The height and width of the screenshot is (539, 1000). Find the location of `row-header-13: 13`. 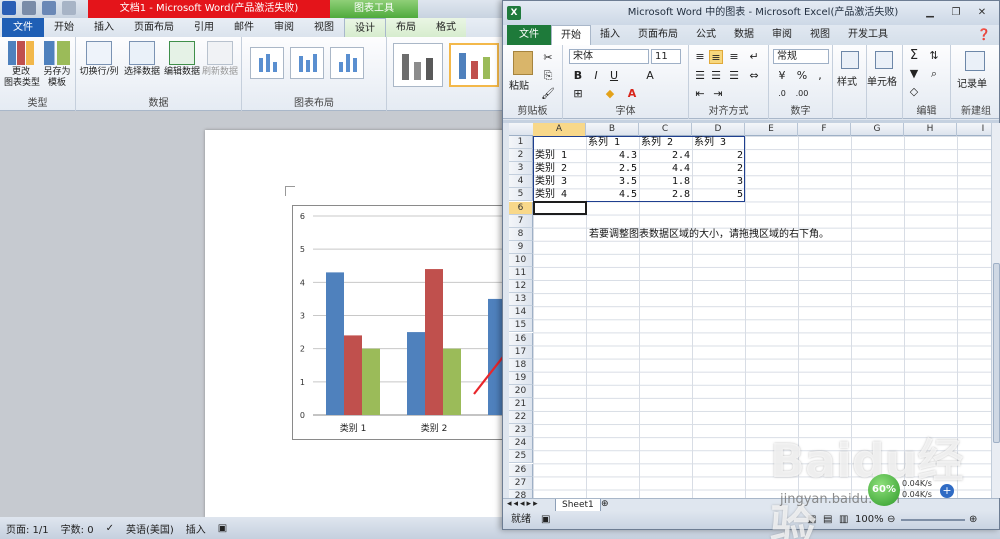

row-header-13: 13 is located at coordinates (521, 300).